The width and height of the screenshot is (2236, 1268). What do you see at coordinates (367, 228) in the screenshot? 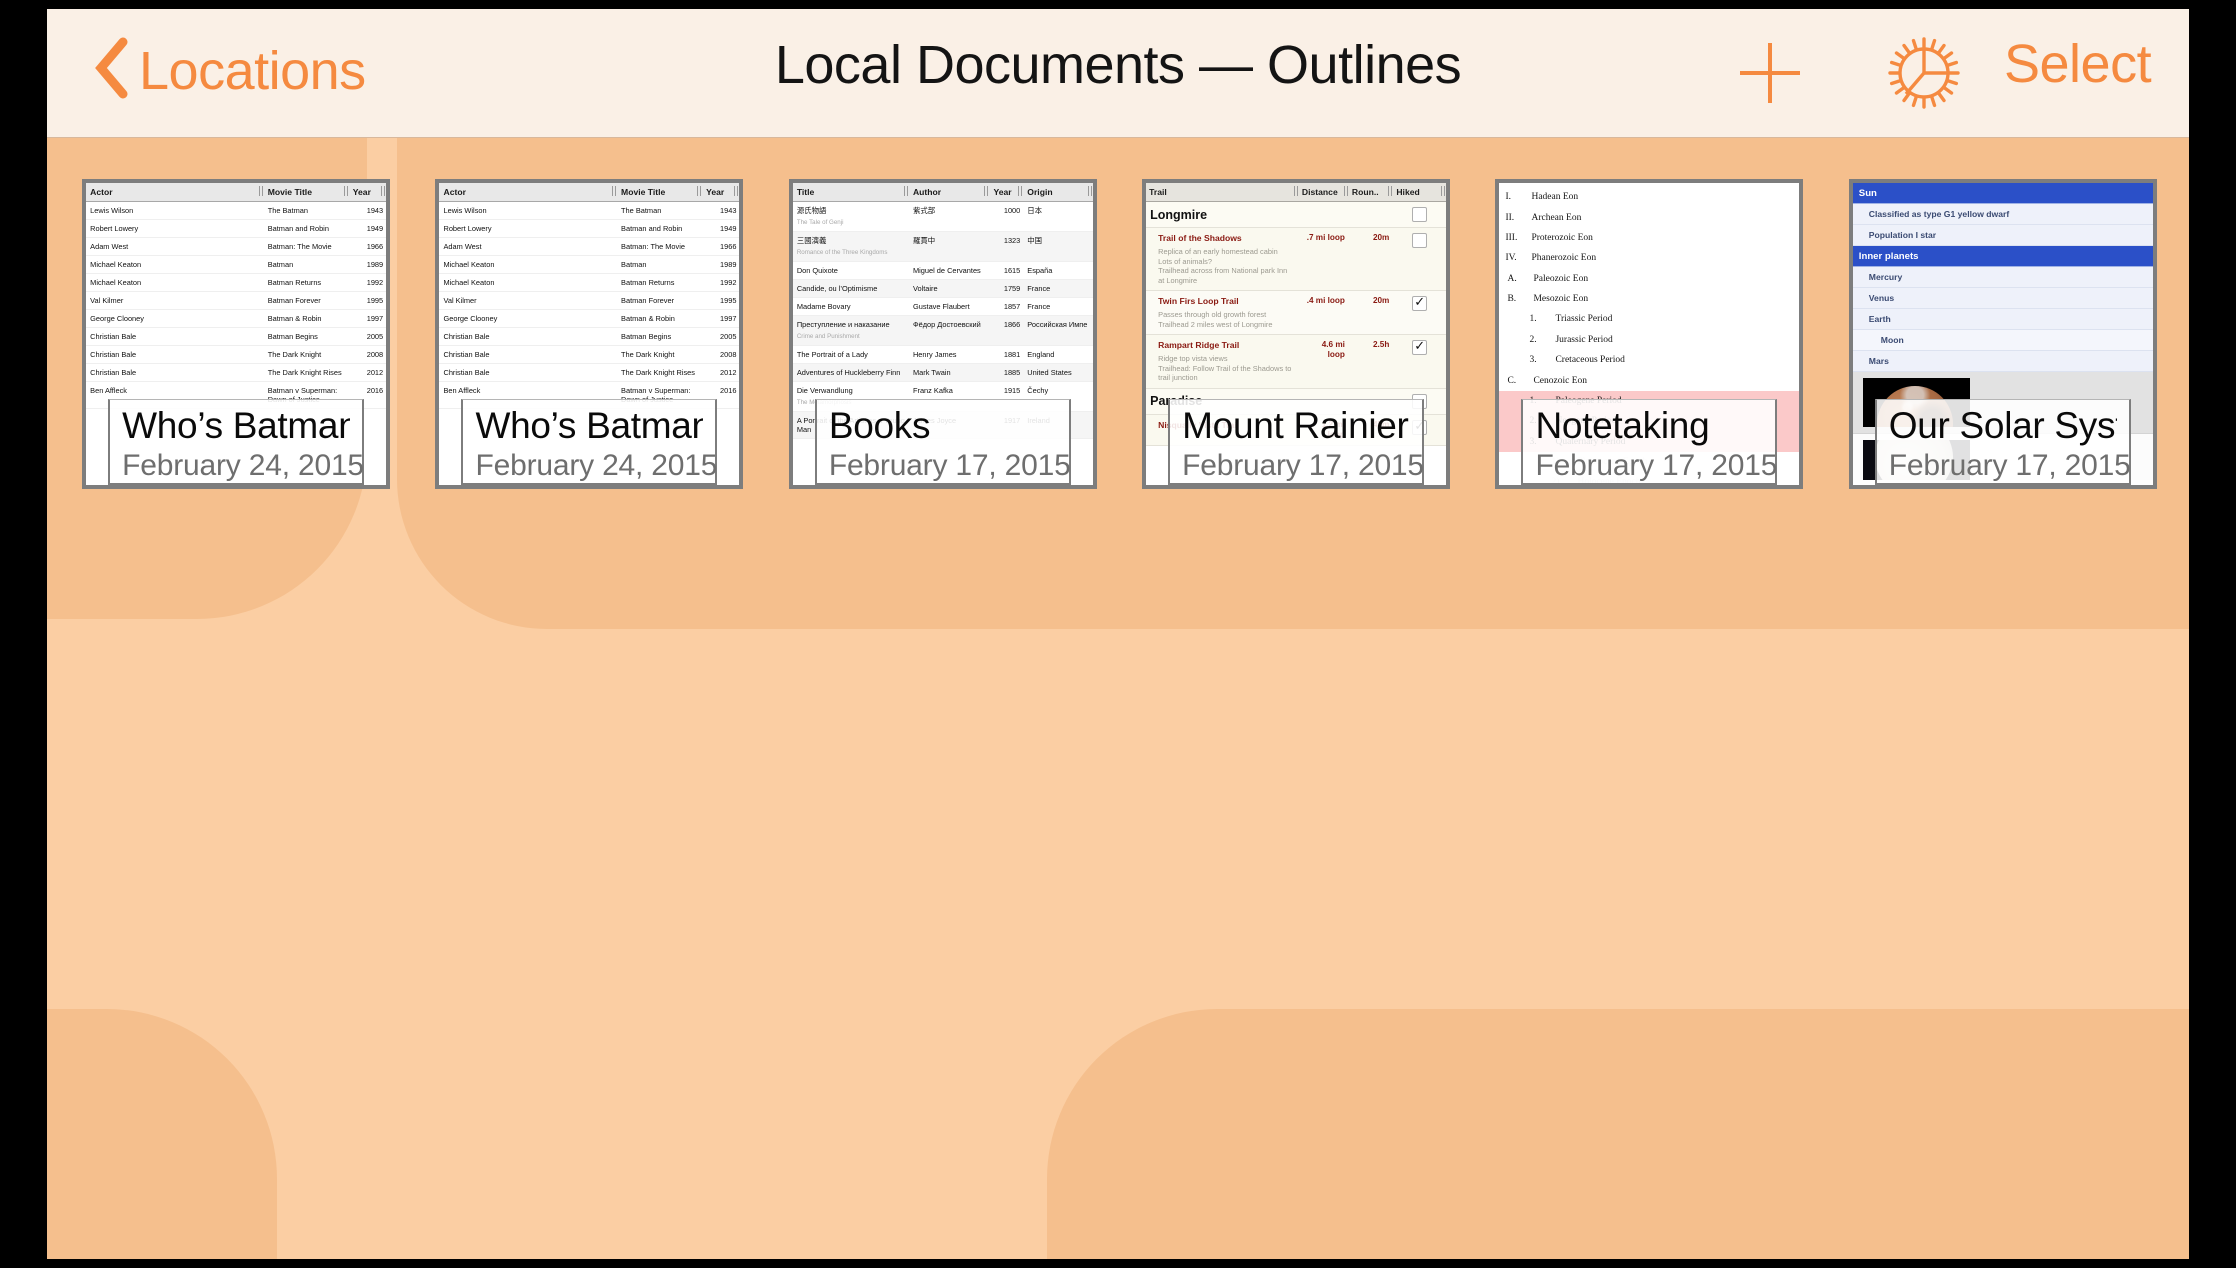
I see `cell-year: 1949` at bounding box center [367, 228].